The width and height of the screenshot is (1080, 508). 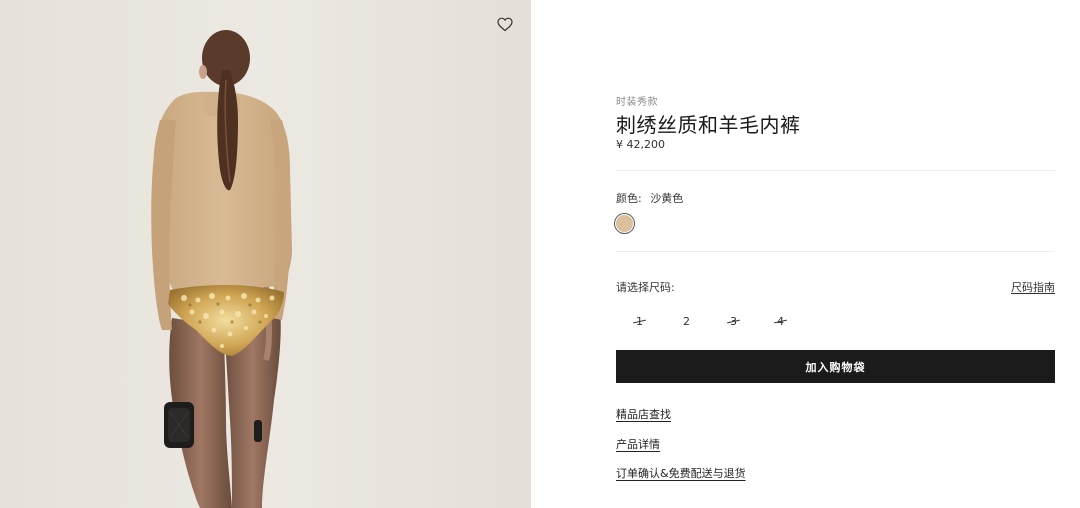 I want to click on size-option-3: 3, so click(x=733, y=321).